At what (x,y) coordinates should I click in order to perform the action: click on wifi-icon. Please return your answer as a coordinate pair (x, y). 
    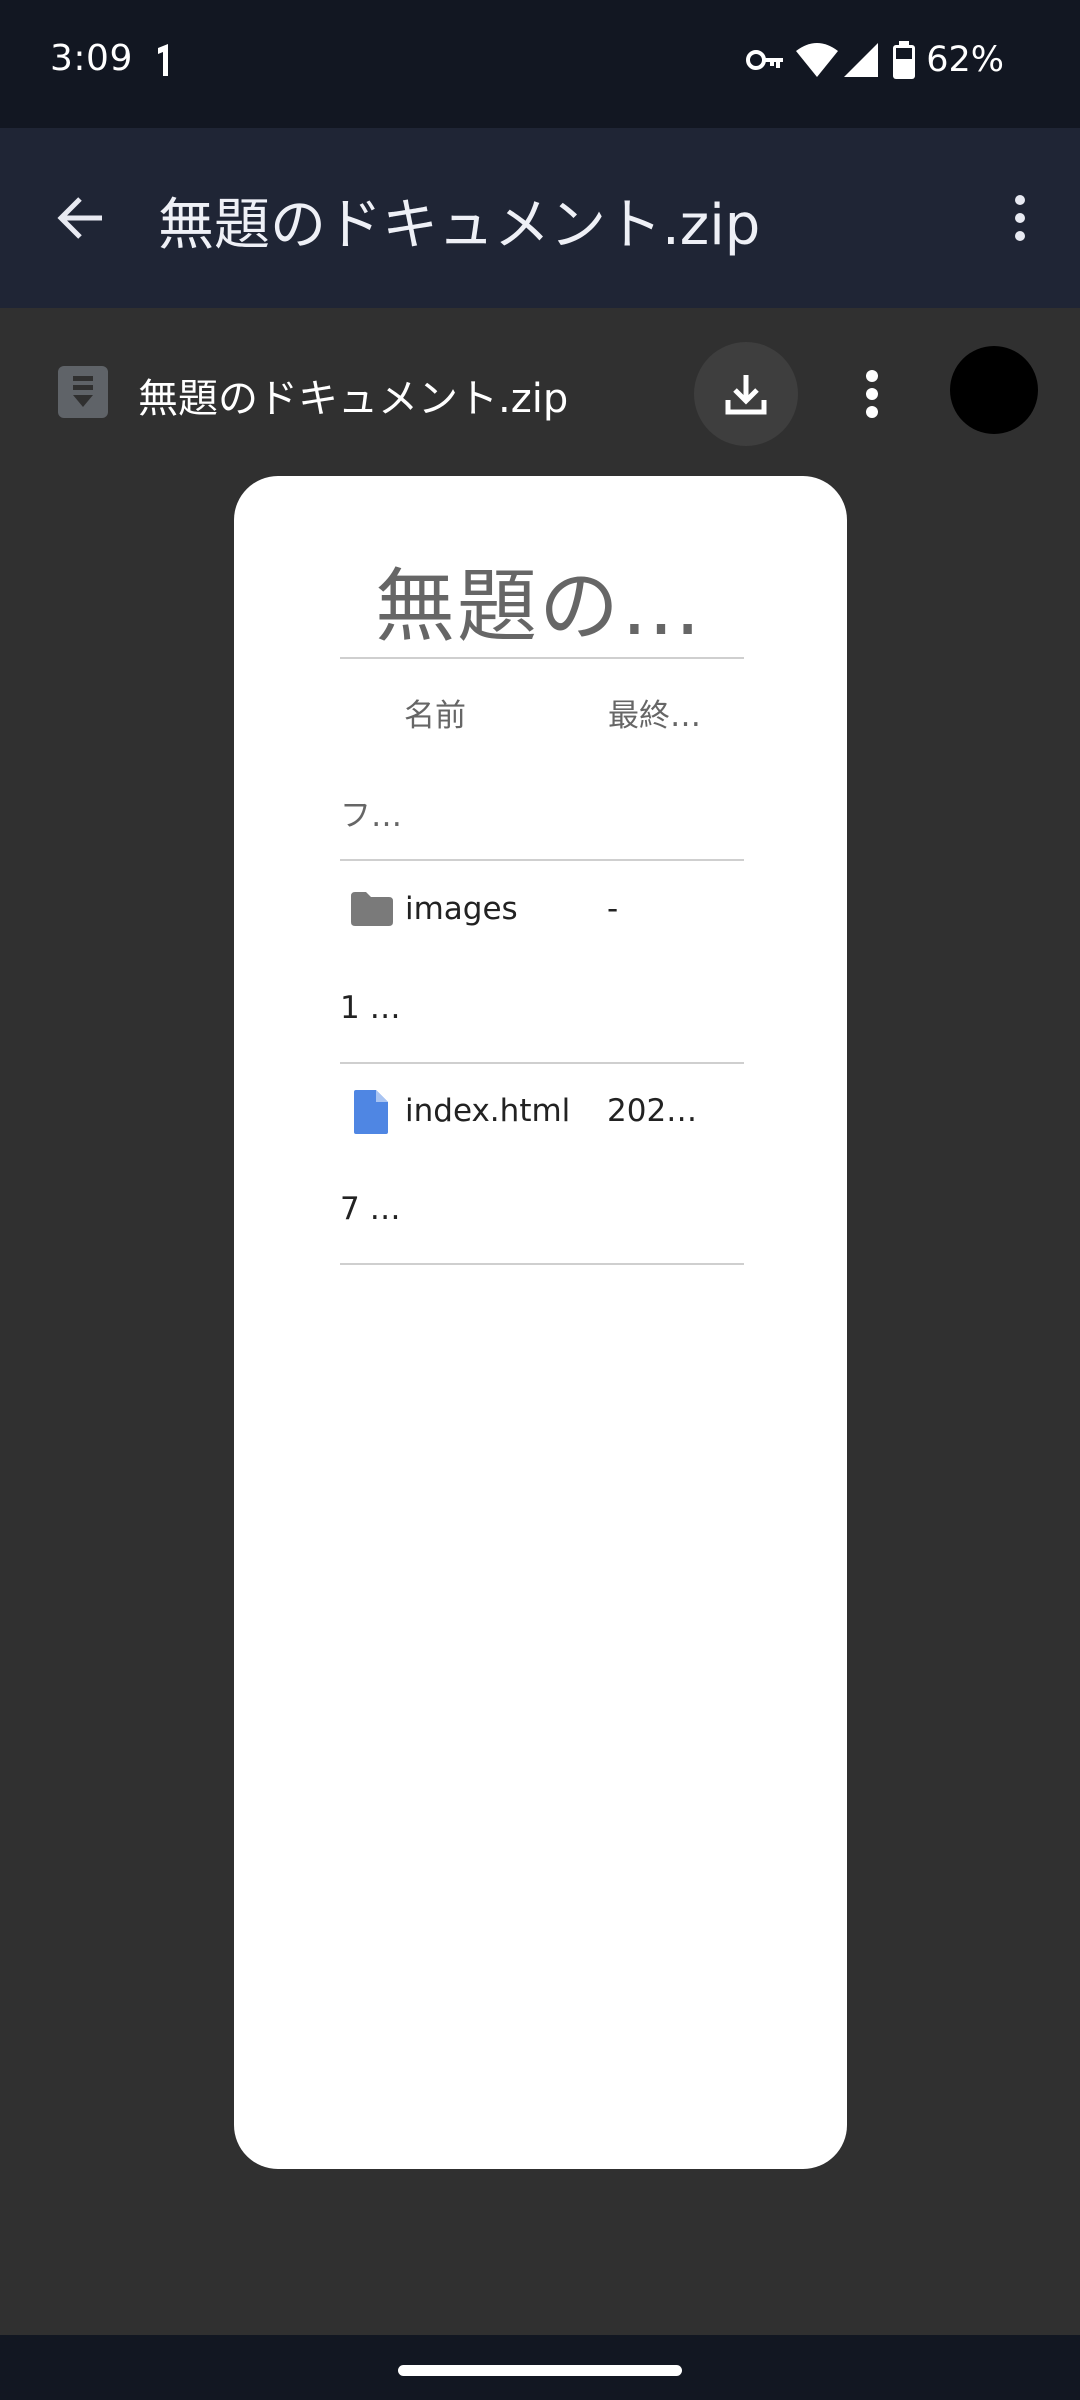
    Looking at the image, I should click on (817, 60).